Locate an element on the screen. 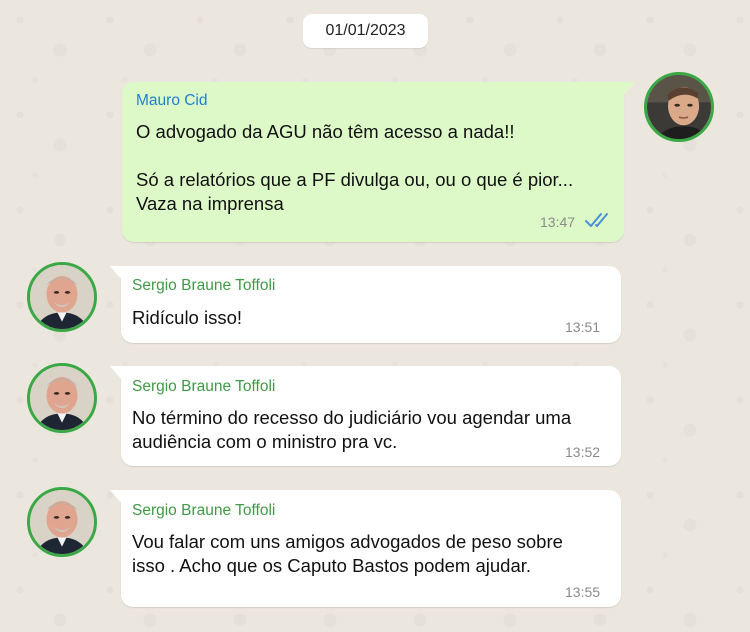 The height and width of the screenshot is (632, 750). avatar-mauro-cid is located at coordinates (679, 107).